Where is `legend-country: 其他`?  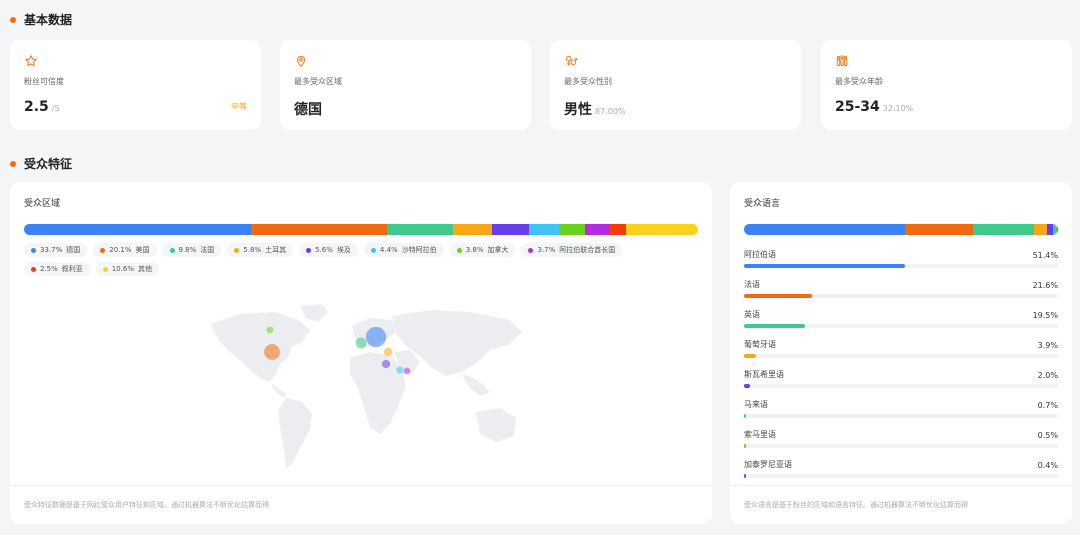 legend-country: 其他 is located at coordinates (145, 269).